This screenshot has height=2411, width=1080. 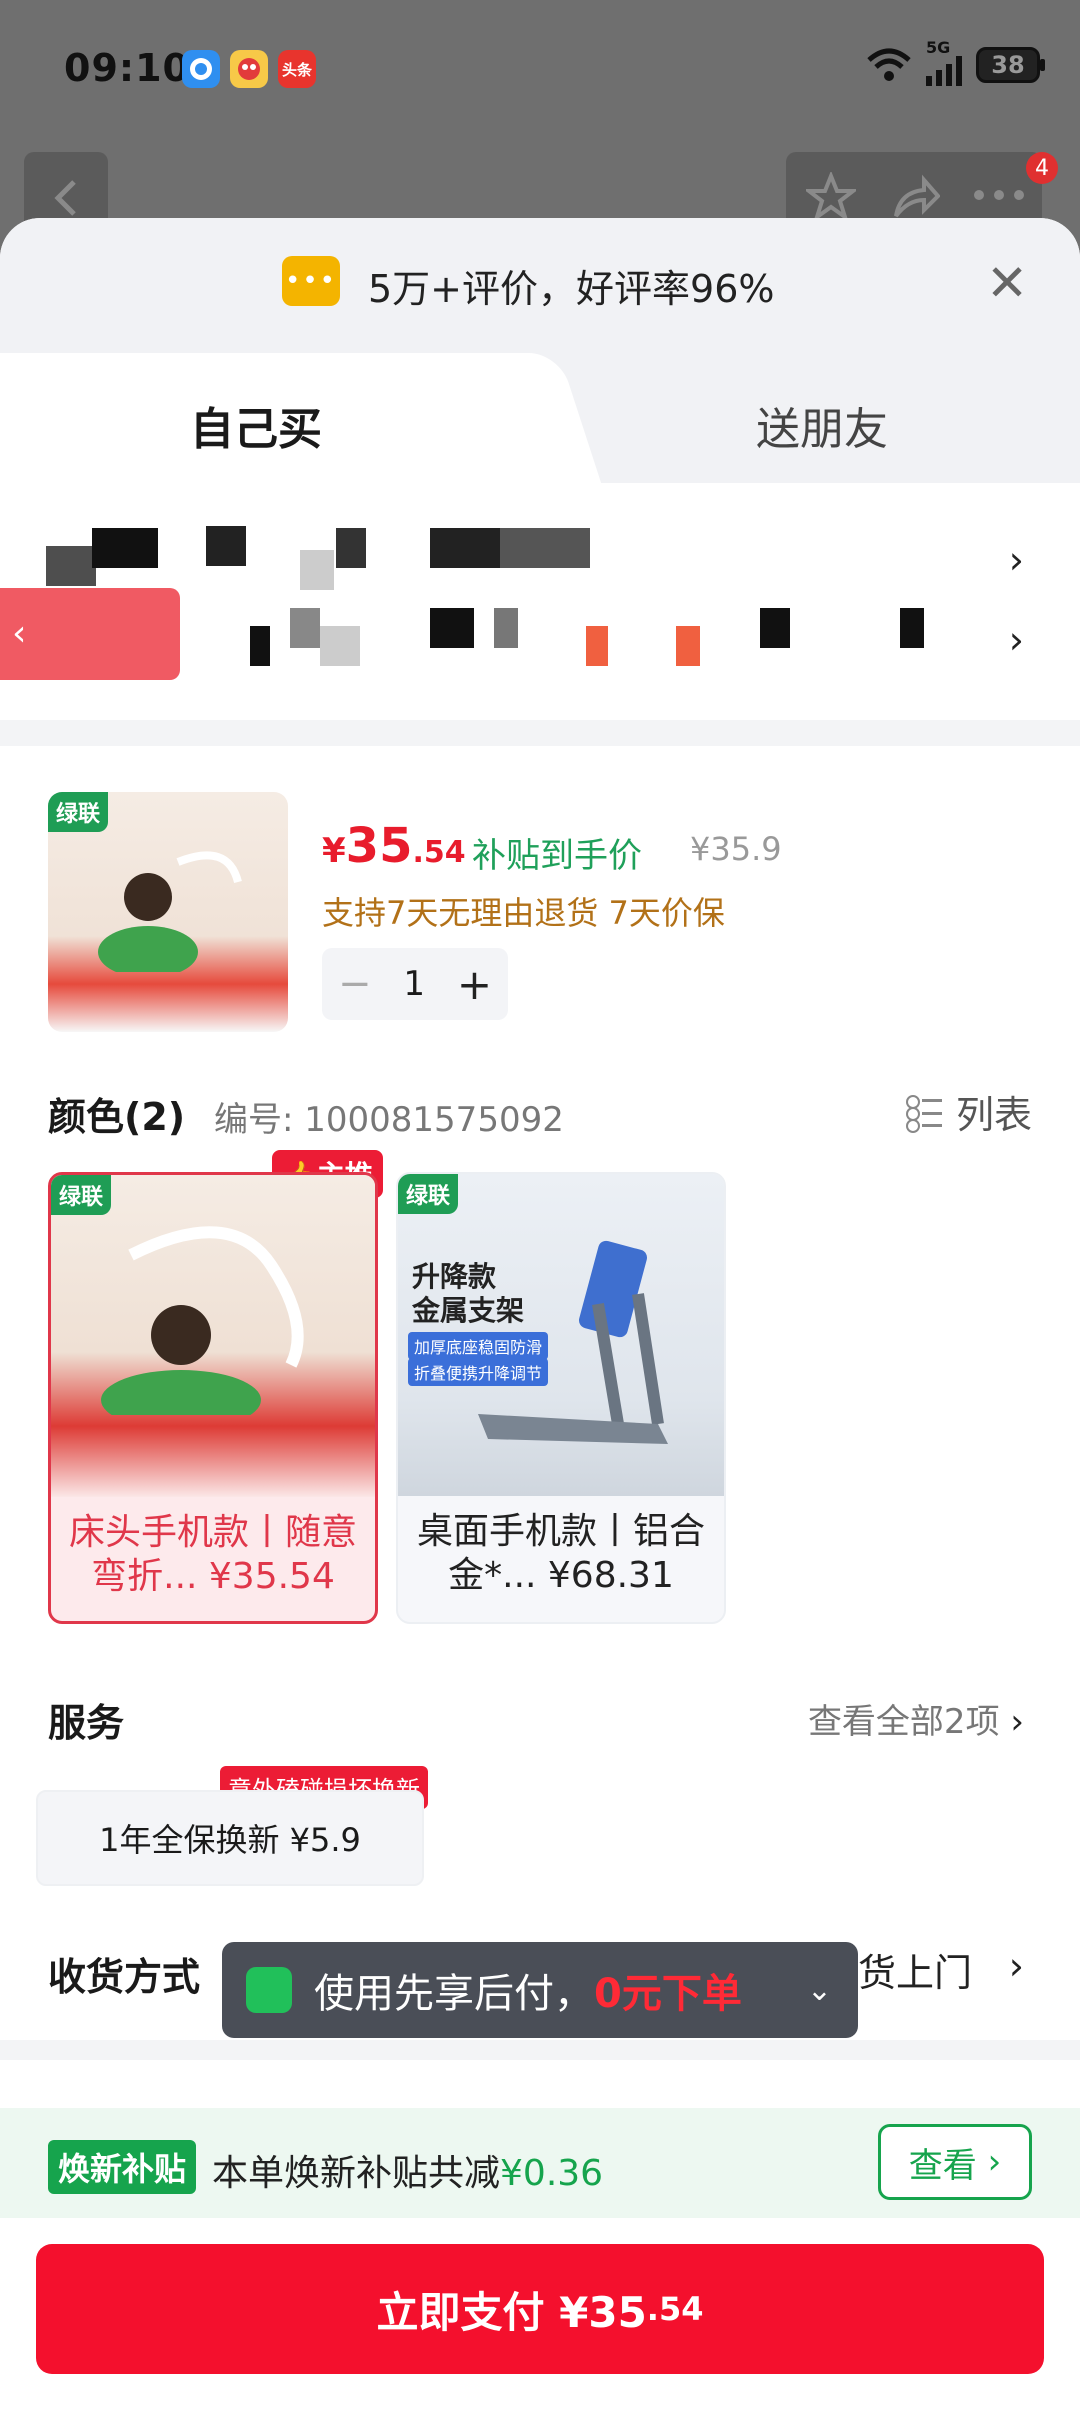 I want to click on variant-option-bedside: 绿联 床头手机款丨随意弯折... ¥35.54, so click(x=213, y=1398).